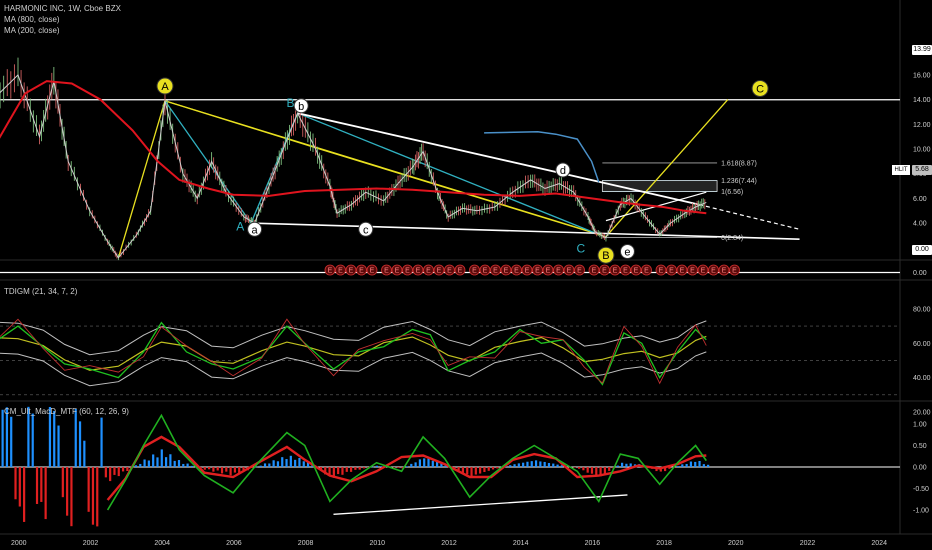 This screenshot has height=550, width=932. What do you see at coordinates (920, 446) in the screenshot?
I see `macd-tick-label: 0.50` at bounding box center [920, 446].